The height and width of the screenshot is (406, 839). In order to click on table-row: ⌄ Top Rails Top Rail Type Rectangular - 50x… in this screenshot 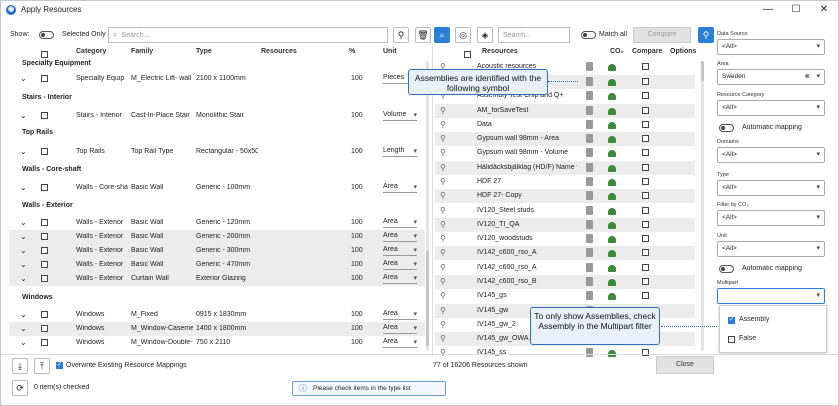, I will do `click(217, 152)`.